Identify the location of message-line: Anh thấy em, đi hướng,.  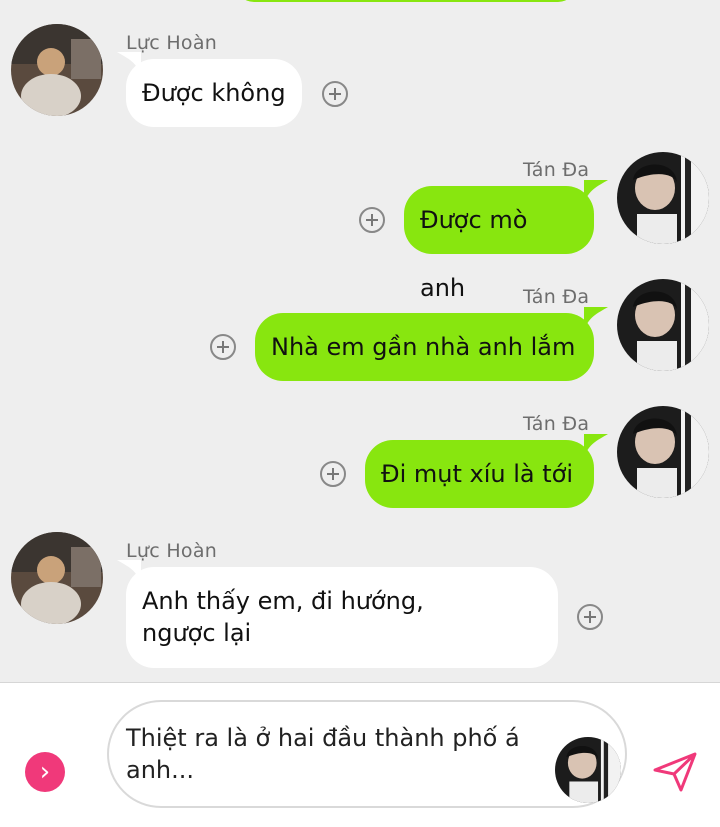
(283, 601).